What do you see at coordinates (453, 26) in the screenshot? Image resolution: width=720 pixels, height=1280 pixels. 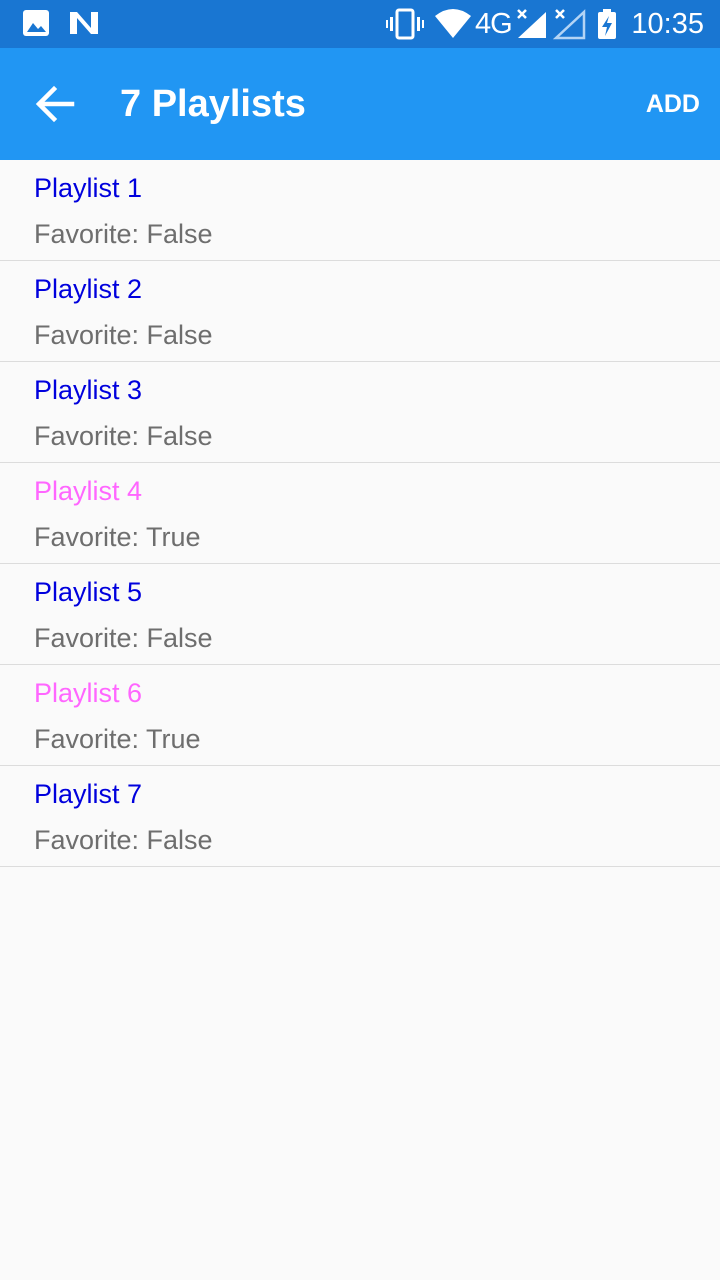 I see `wifi-icon` at bounding box center [453, 26].